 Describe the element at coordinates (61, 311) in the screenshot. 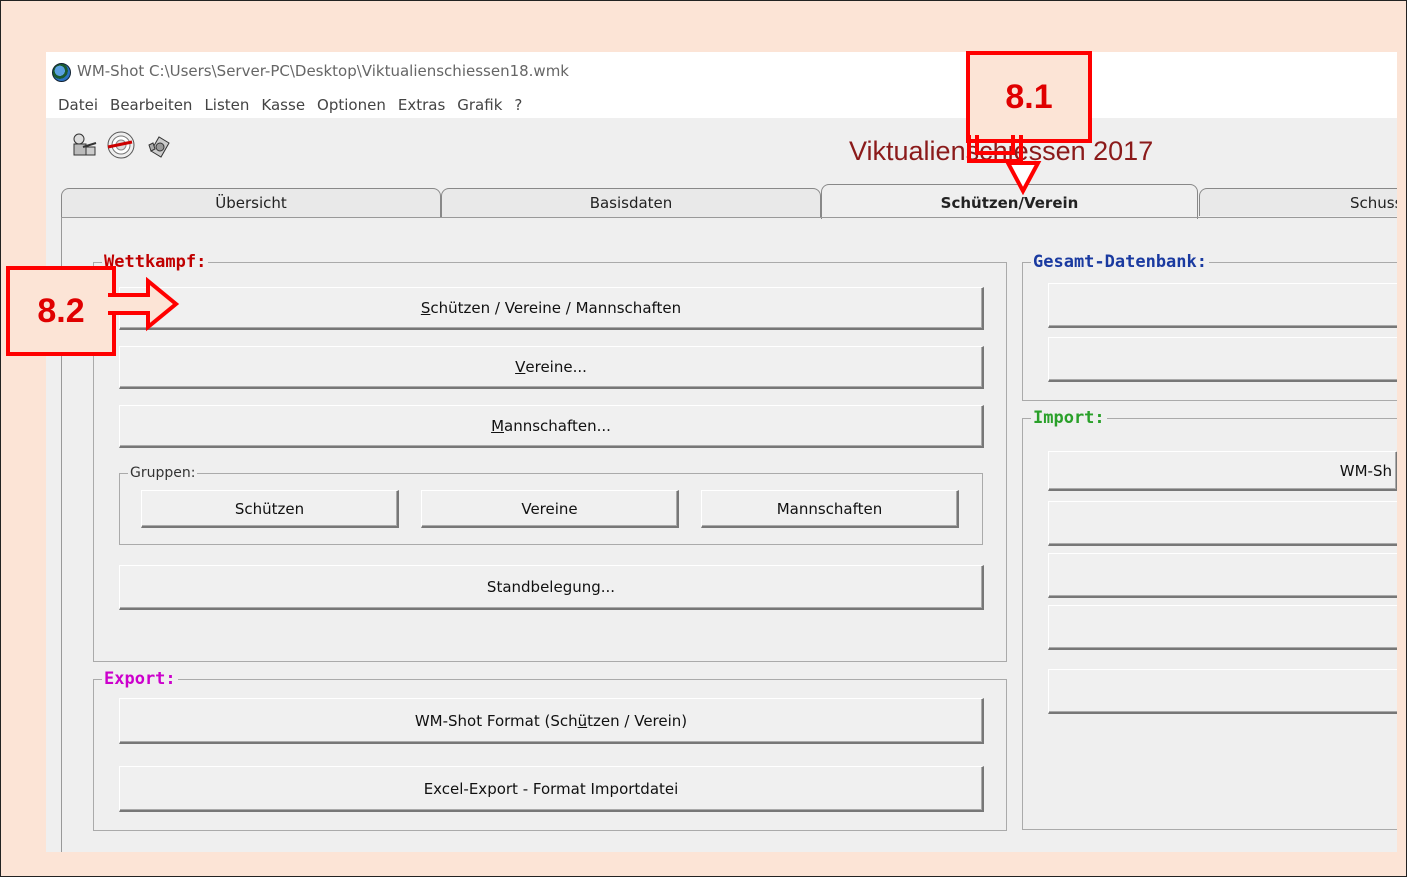

I see `callout-8-2: 8.2` at that location.